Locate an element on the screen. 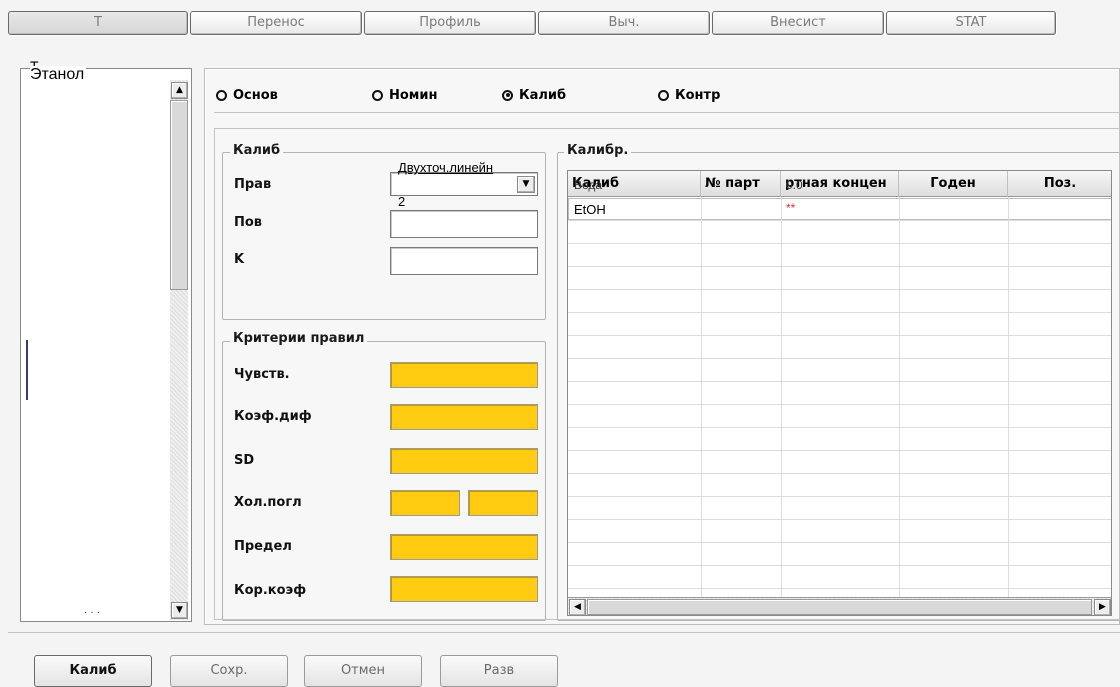  tab-vych: Выч. is located at coordinates (624, 23).